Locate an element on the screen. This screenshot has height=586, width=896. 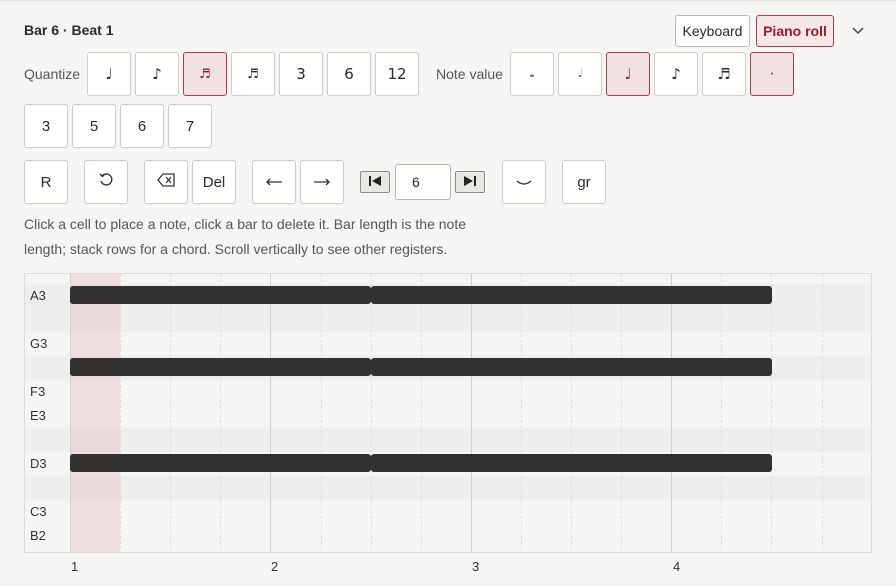
row-label-c3: C3 is located at coordinates (38, 511).